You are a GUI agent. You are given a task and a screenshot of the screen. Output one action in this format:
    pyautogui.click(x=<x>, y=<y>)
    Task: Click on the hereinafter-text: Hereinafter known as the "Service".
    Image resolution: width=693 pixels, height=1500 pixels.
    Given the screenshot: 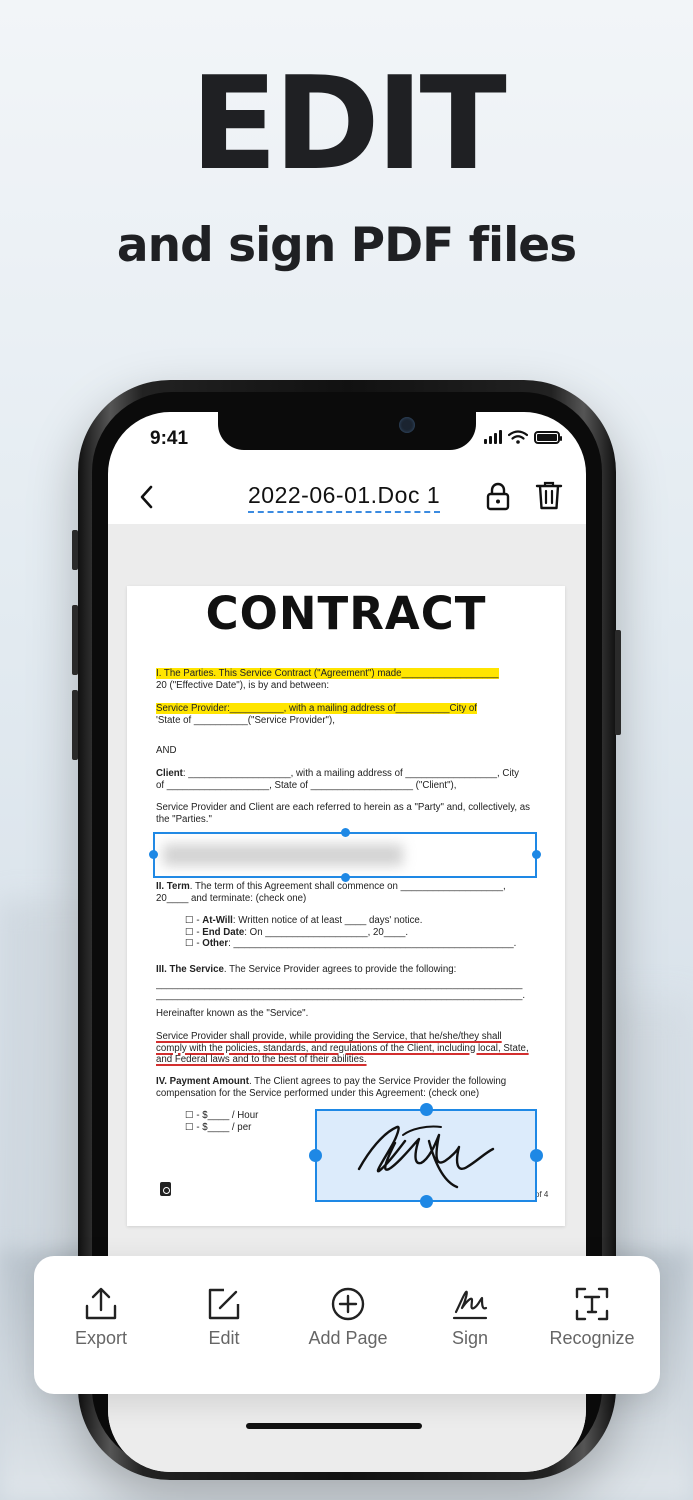 What is the action you would take?
    pyautogui.click(x=232, y=1013)
    